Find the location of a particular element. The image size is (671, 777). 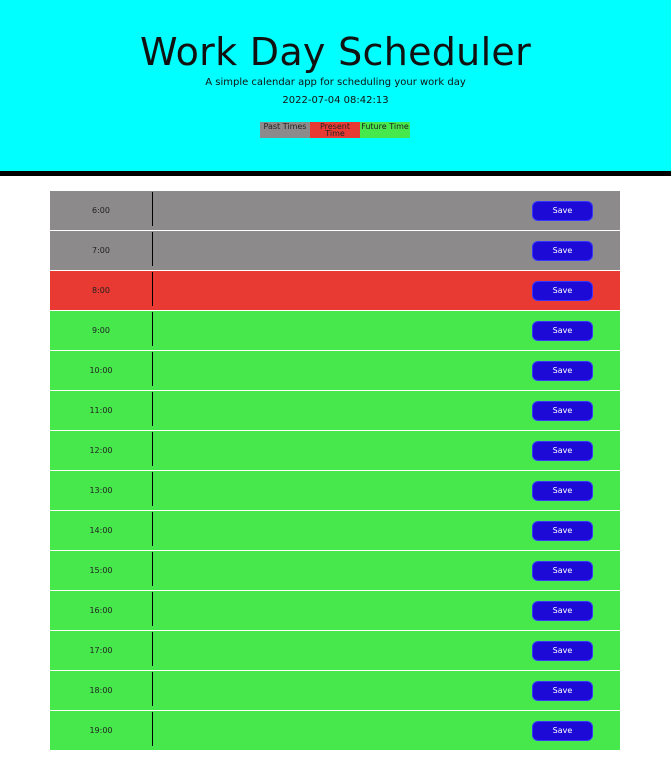

time-block-row: 7:00 Save is located at coordinates (335, 251).